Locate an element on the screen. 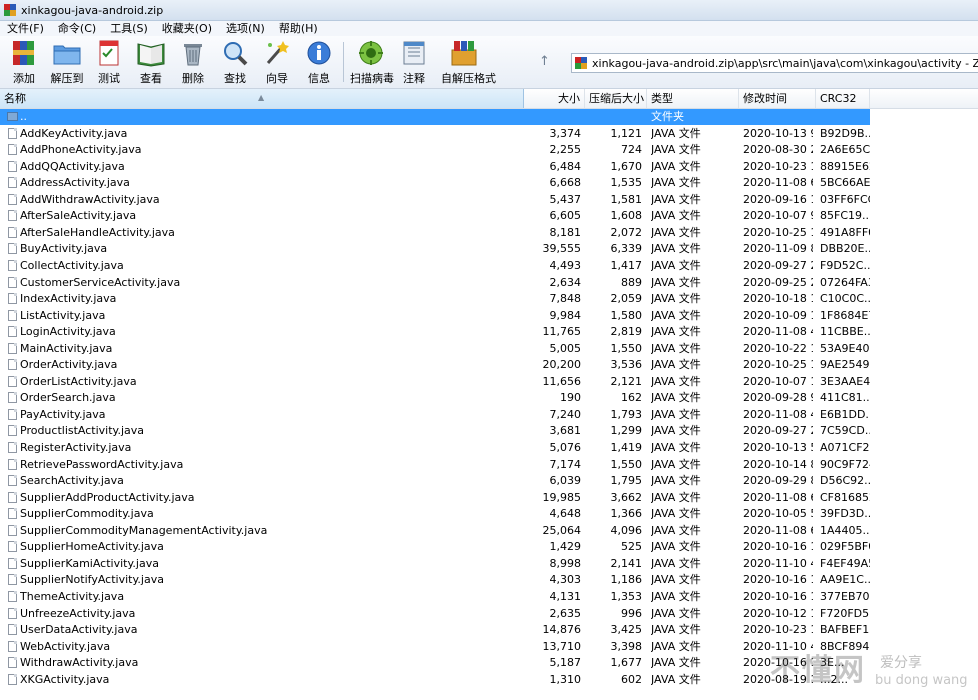  menu-bar: 文件(F) 命令(C) 工具(S) 收藏夹(O) 选项(N) 帮助(H) is located at coordinates (489, 28).